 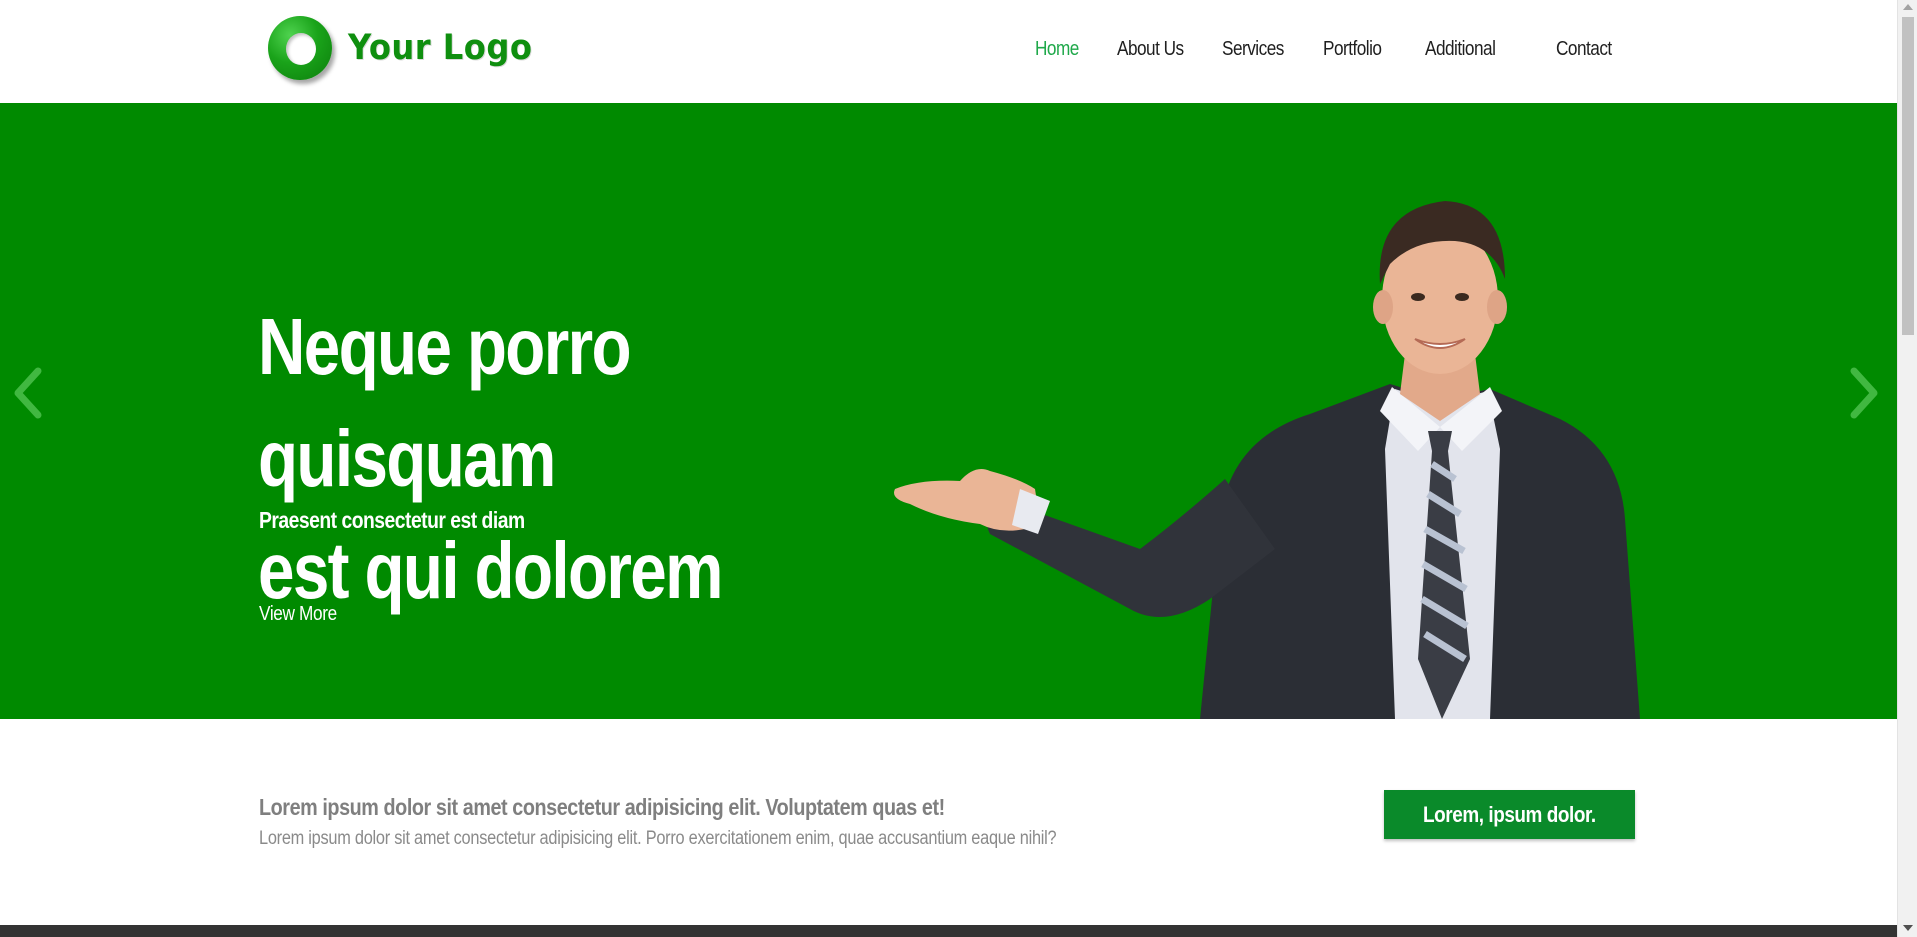 What do you see at coordinates (1057, 49) in the screenshot?
I see `nav-item-home: Home` at bounding box center [1057, 49].